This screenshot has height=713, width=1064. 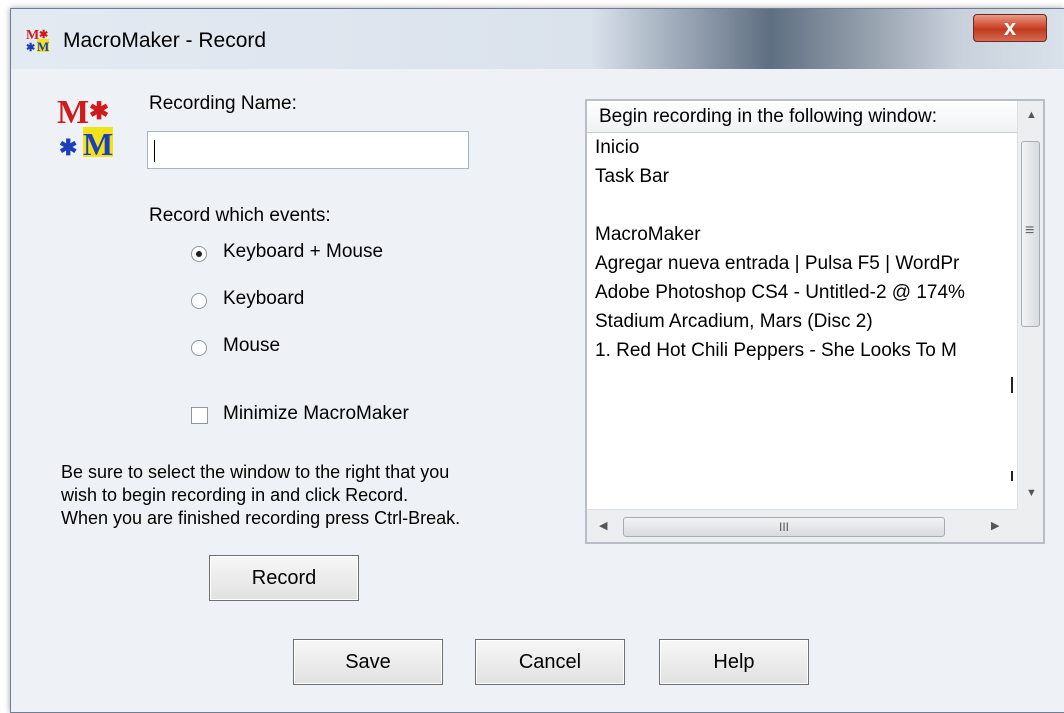 I want to click on radio-mouse-label: Mouse, so click(x=251, y=346).